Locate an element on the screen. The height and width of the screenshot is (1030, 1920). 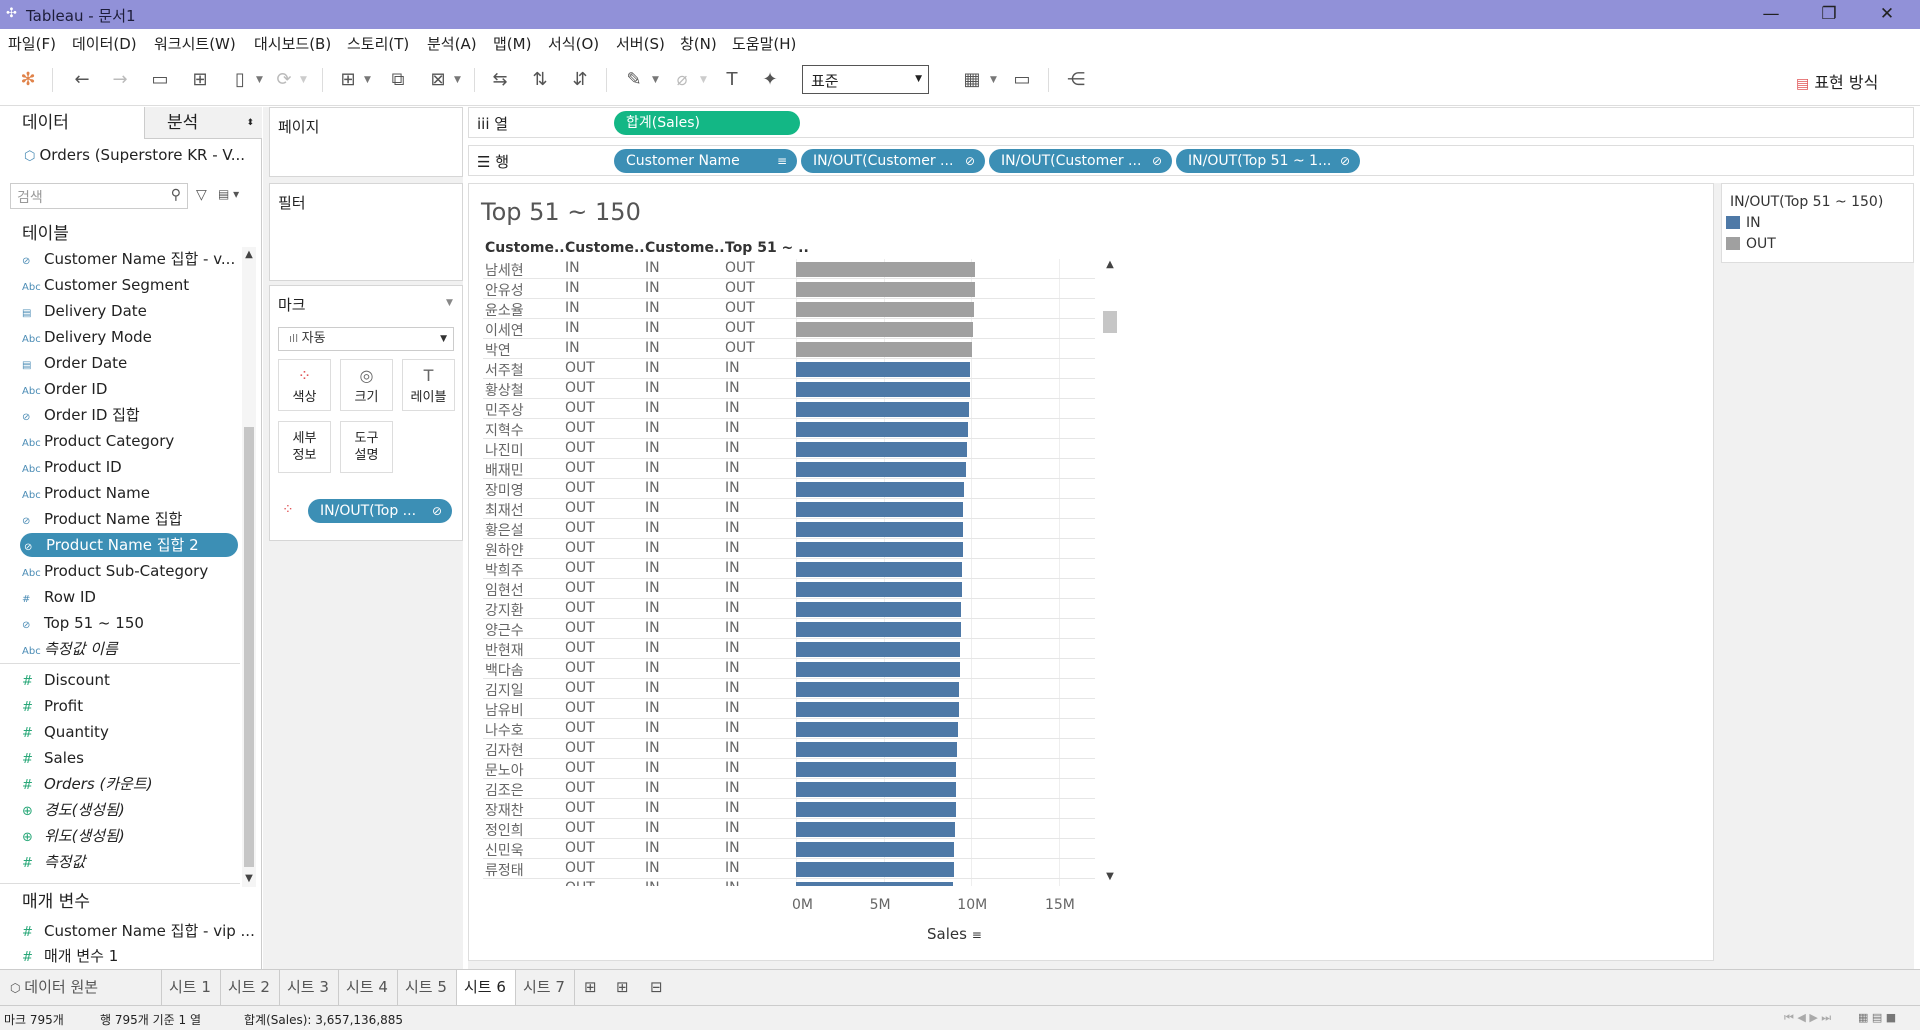
page-nav-icon: ⏮ ◀ ▶ ⏭ is located at coordinates (1807, 1018).